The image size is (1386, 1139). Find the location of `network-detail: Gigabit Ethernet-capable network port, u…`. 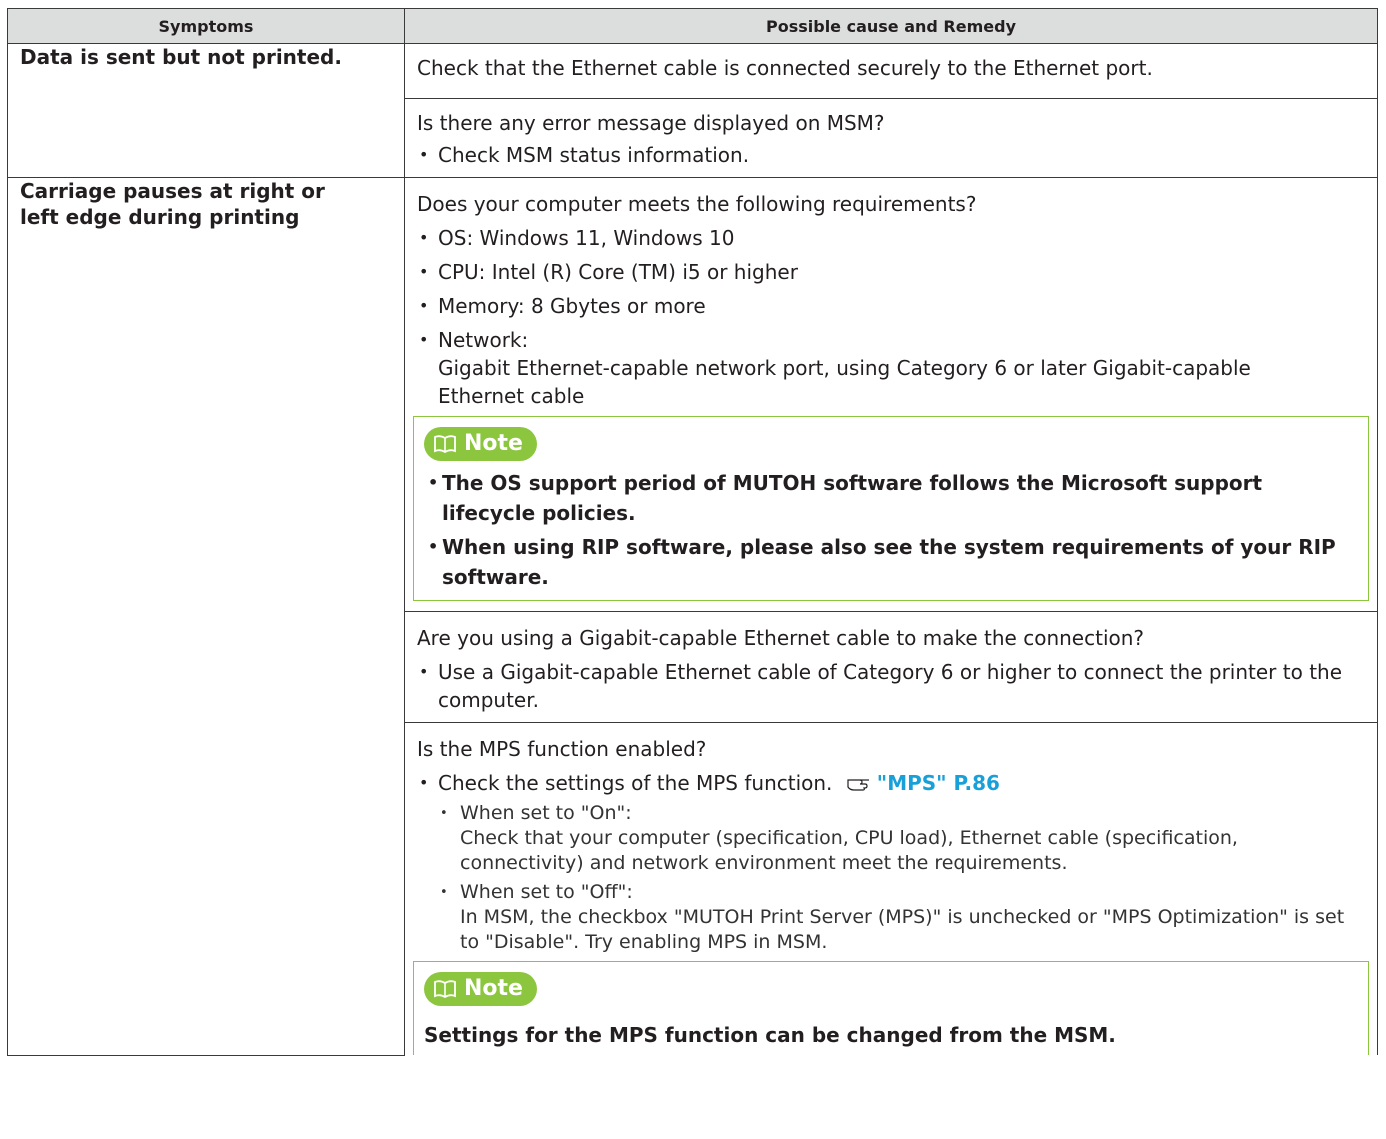

network-detail: Gigabit Ethernet-capable network port, u… is located at coordinates (844, 382).